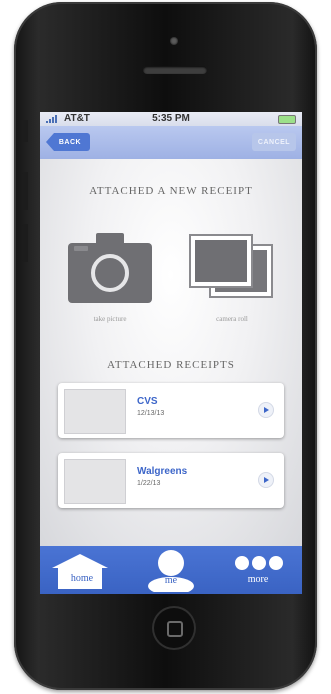 The height and width of the screenshot is (694, 331). Describe the element at coordinates (171, 480) in the screenshot. I see `receipt-row-walgreens: Walgreens 1/22/13` at that location.